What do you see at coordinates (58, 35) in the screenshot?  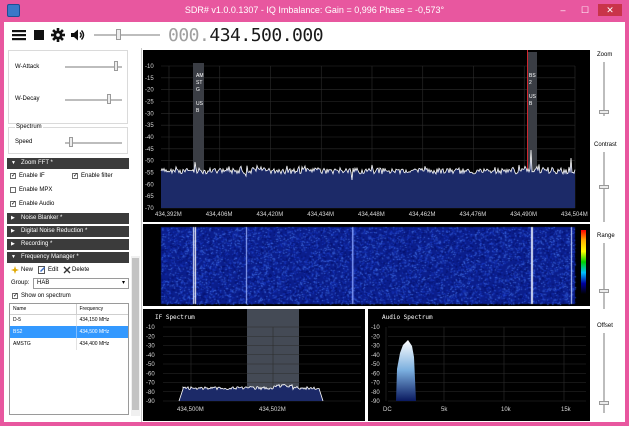 I see `gear-icon` at bounding box center [58, 35].